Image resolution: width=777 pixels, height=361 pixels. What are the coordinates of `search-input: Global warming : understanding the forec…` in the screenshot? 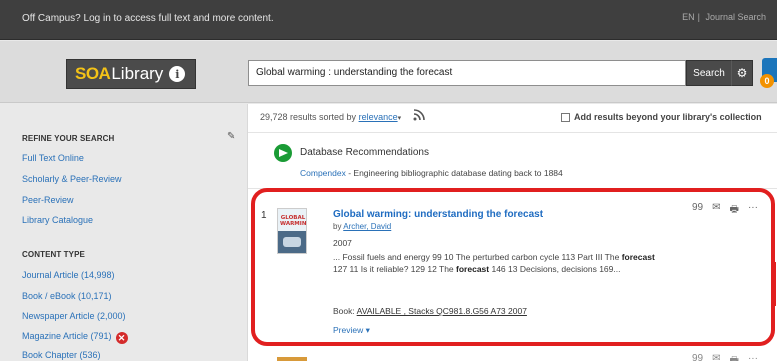 It's located at (467, 73).